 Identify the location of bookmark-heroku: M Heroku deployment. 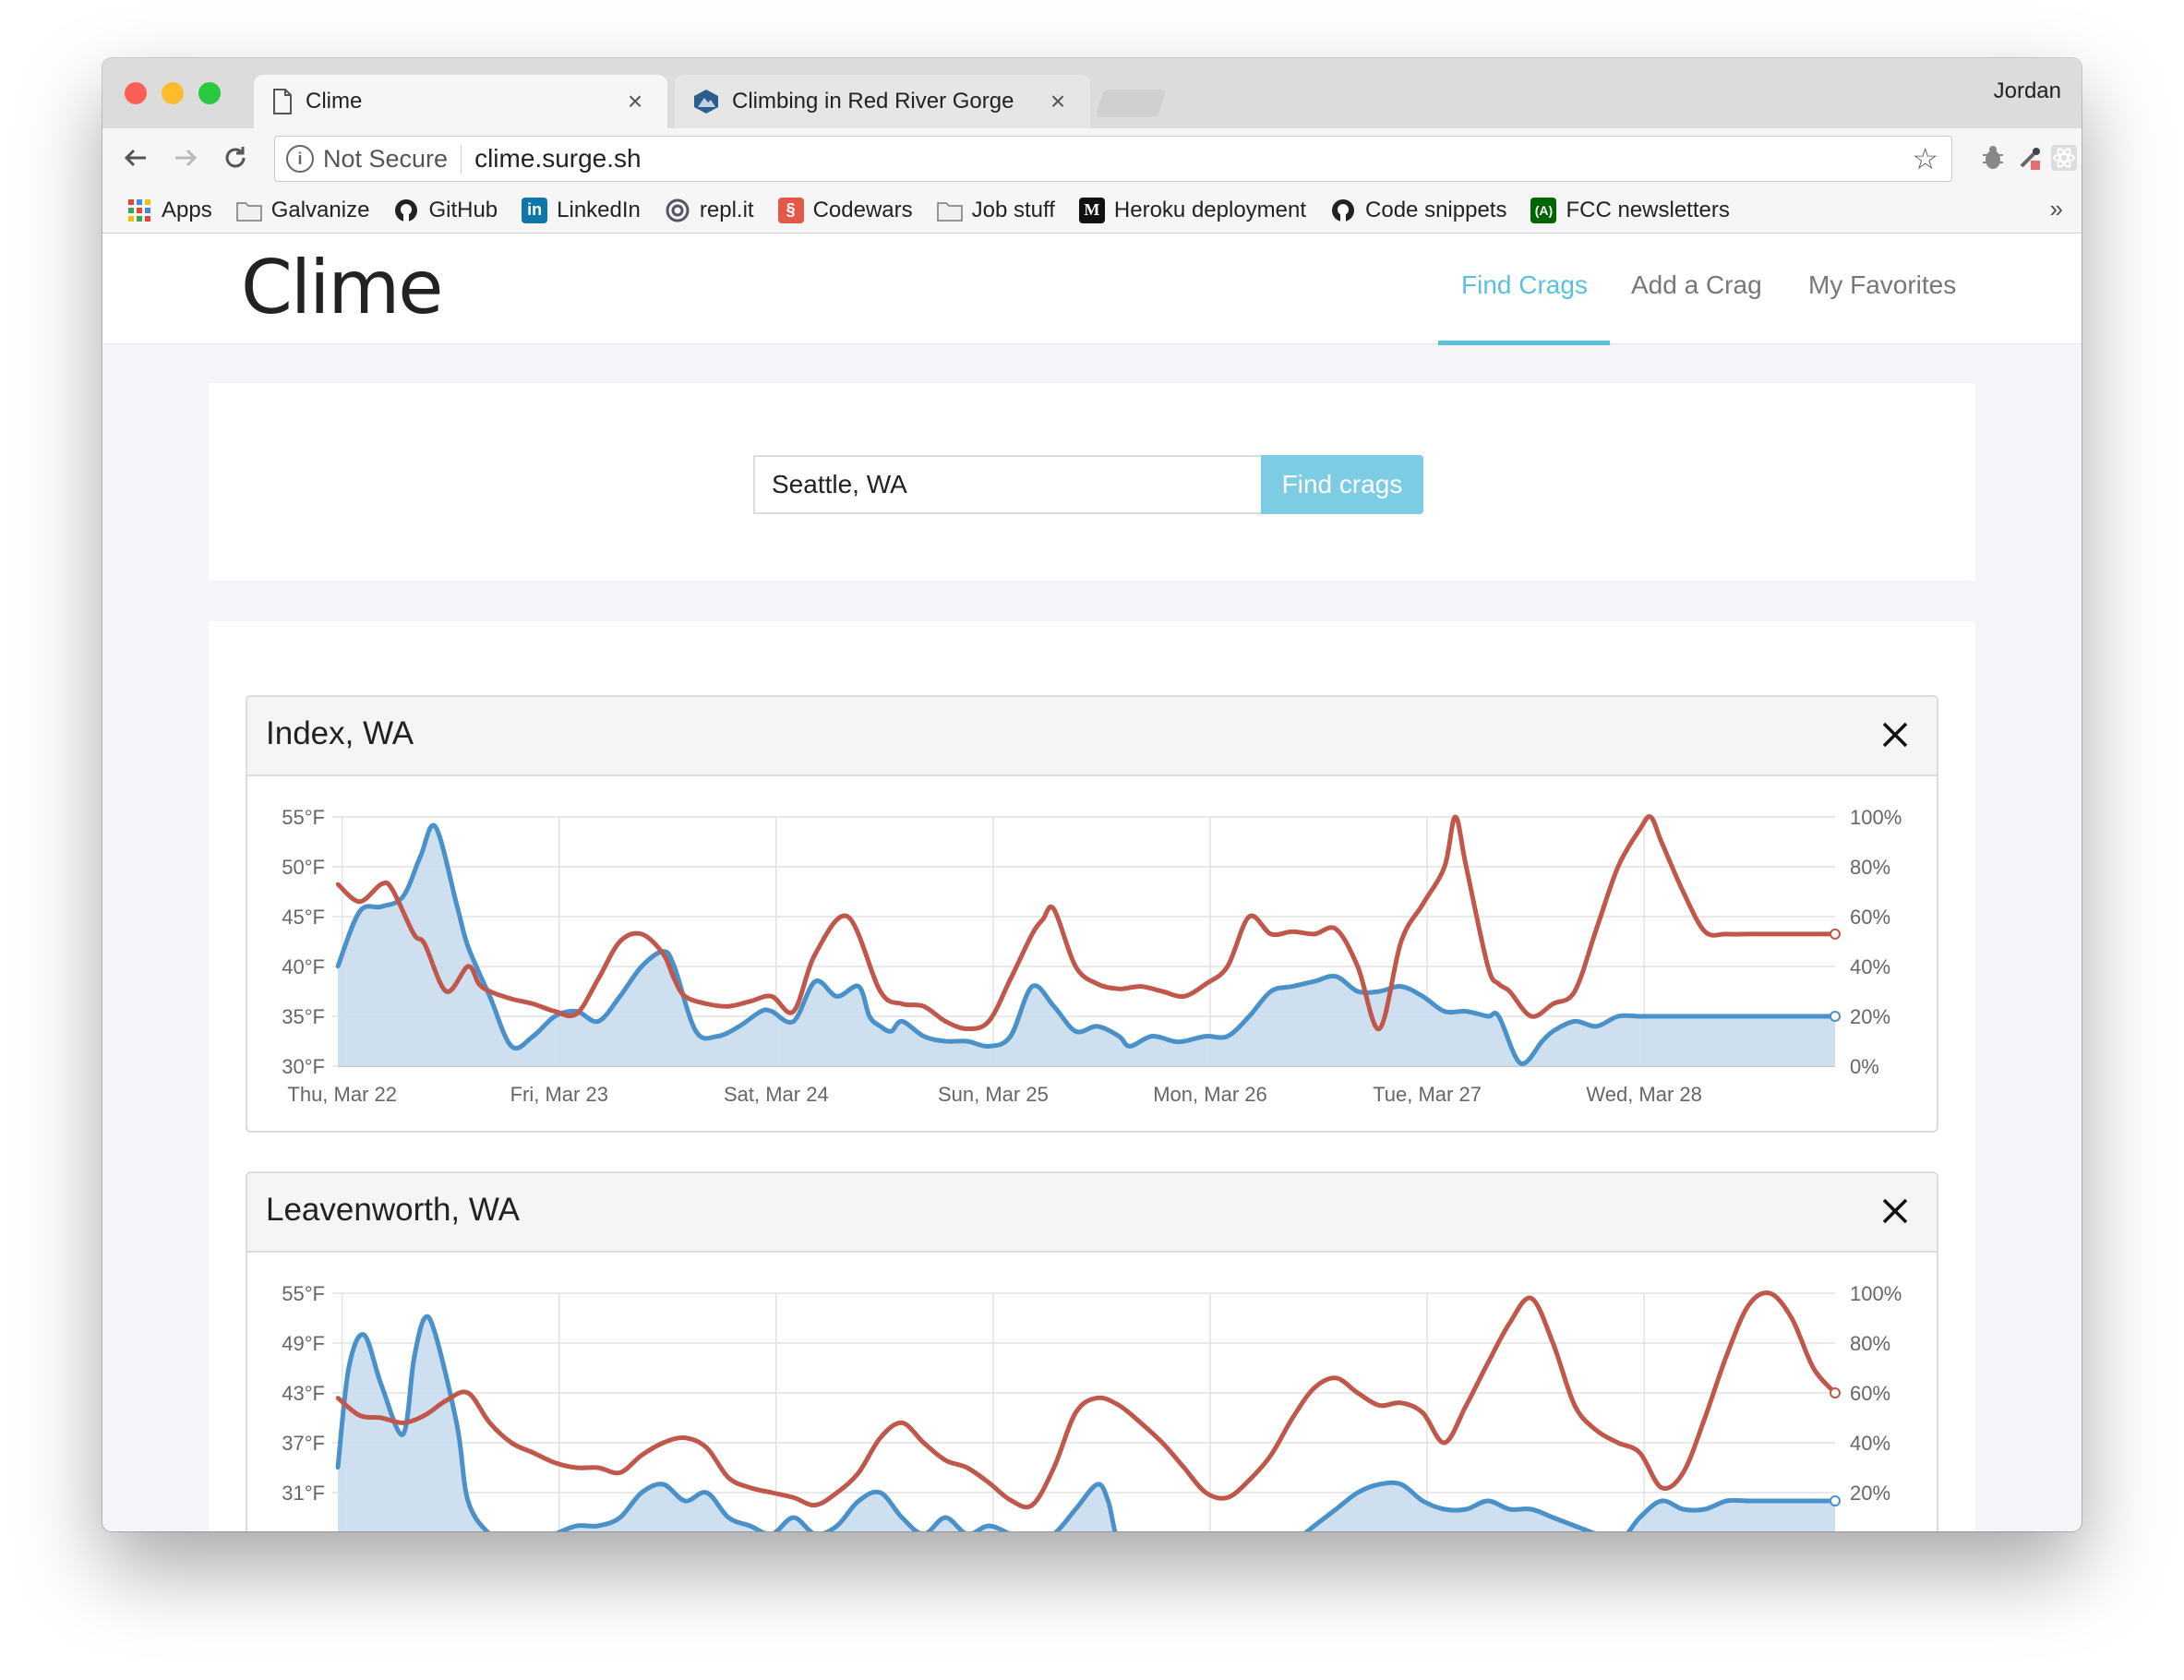
(1192, 210).